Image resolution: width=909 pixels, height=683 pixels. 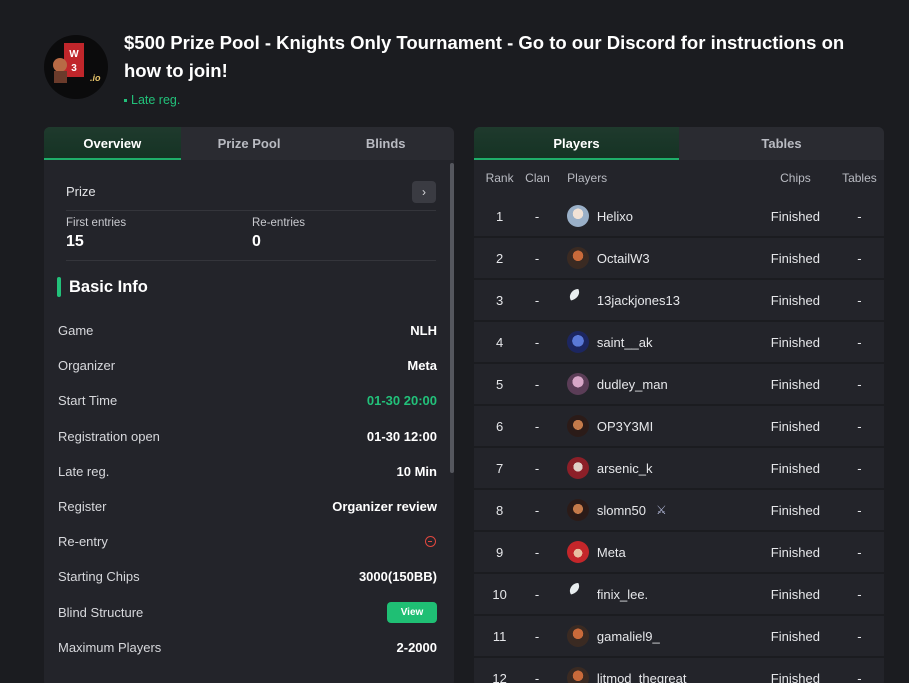 What do you see at coordinates (621, 510) in the screenshot?
I see `player-name: slomn50` at bounding box center [621, 510].